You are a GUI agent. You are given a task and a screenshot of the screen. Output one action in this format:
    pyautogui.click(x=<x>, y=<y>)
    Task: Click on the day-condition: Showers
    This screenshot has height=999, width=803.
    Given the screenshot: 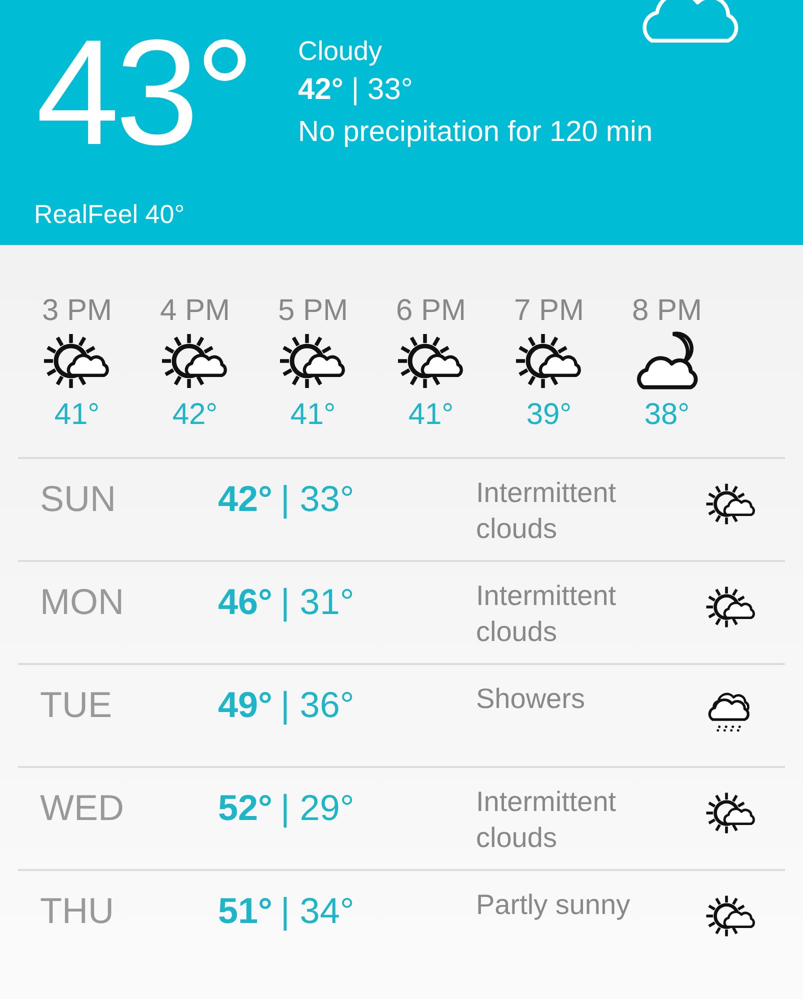 What is the action you would take?
    pyautogui.click(x=531, y=699)
    